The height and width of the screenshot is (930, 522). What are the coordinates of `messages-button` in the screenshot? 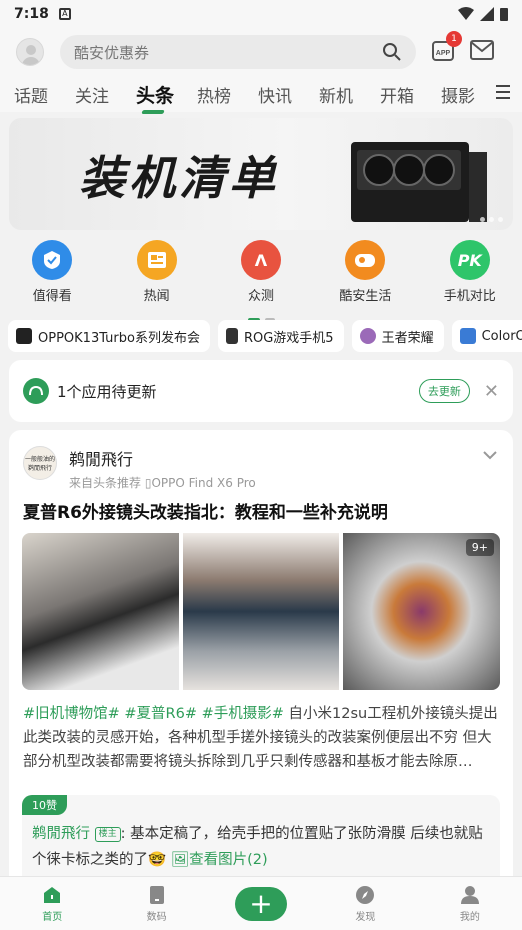 It's located at (482, 52).